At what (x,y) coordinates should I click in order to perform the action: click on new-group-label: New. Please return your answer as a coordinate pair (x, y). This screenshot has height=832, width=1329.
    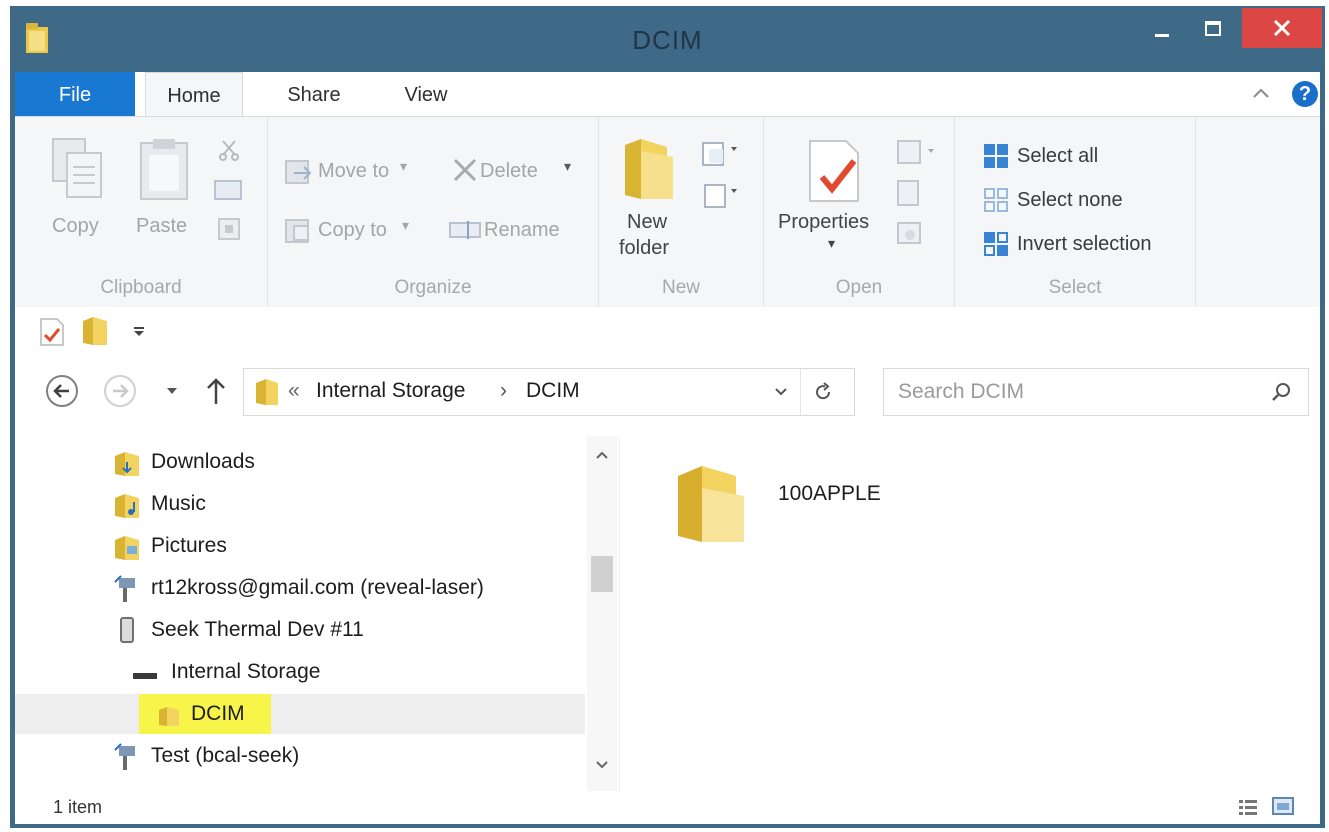
    Looking at the image, I should click on (680, 287).